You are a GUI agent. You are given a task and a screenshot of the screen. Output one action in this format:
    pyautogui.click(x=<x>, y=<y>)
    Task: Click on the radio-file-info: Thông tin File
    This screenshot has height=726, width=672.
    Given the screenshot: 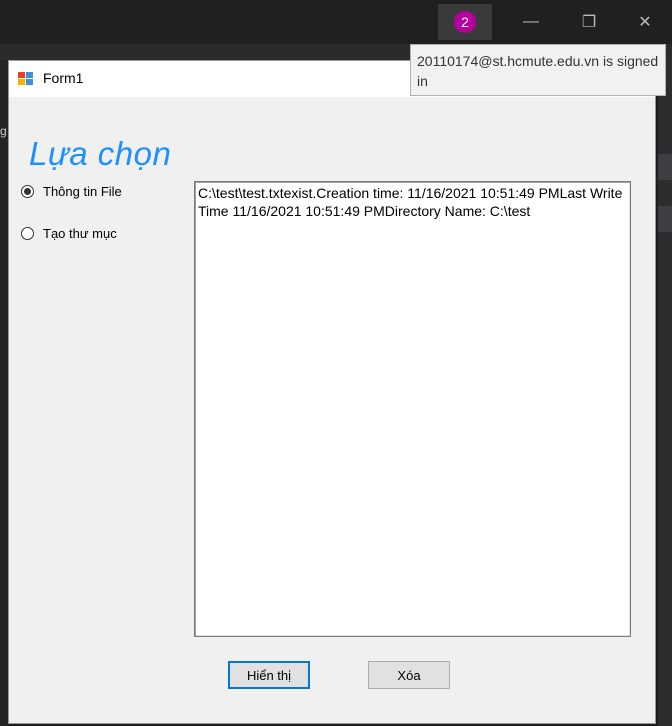 What is the action you would take?
    pyautogui.click(x=71, y=191)
    